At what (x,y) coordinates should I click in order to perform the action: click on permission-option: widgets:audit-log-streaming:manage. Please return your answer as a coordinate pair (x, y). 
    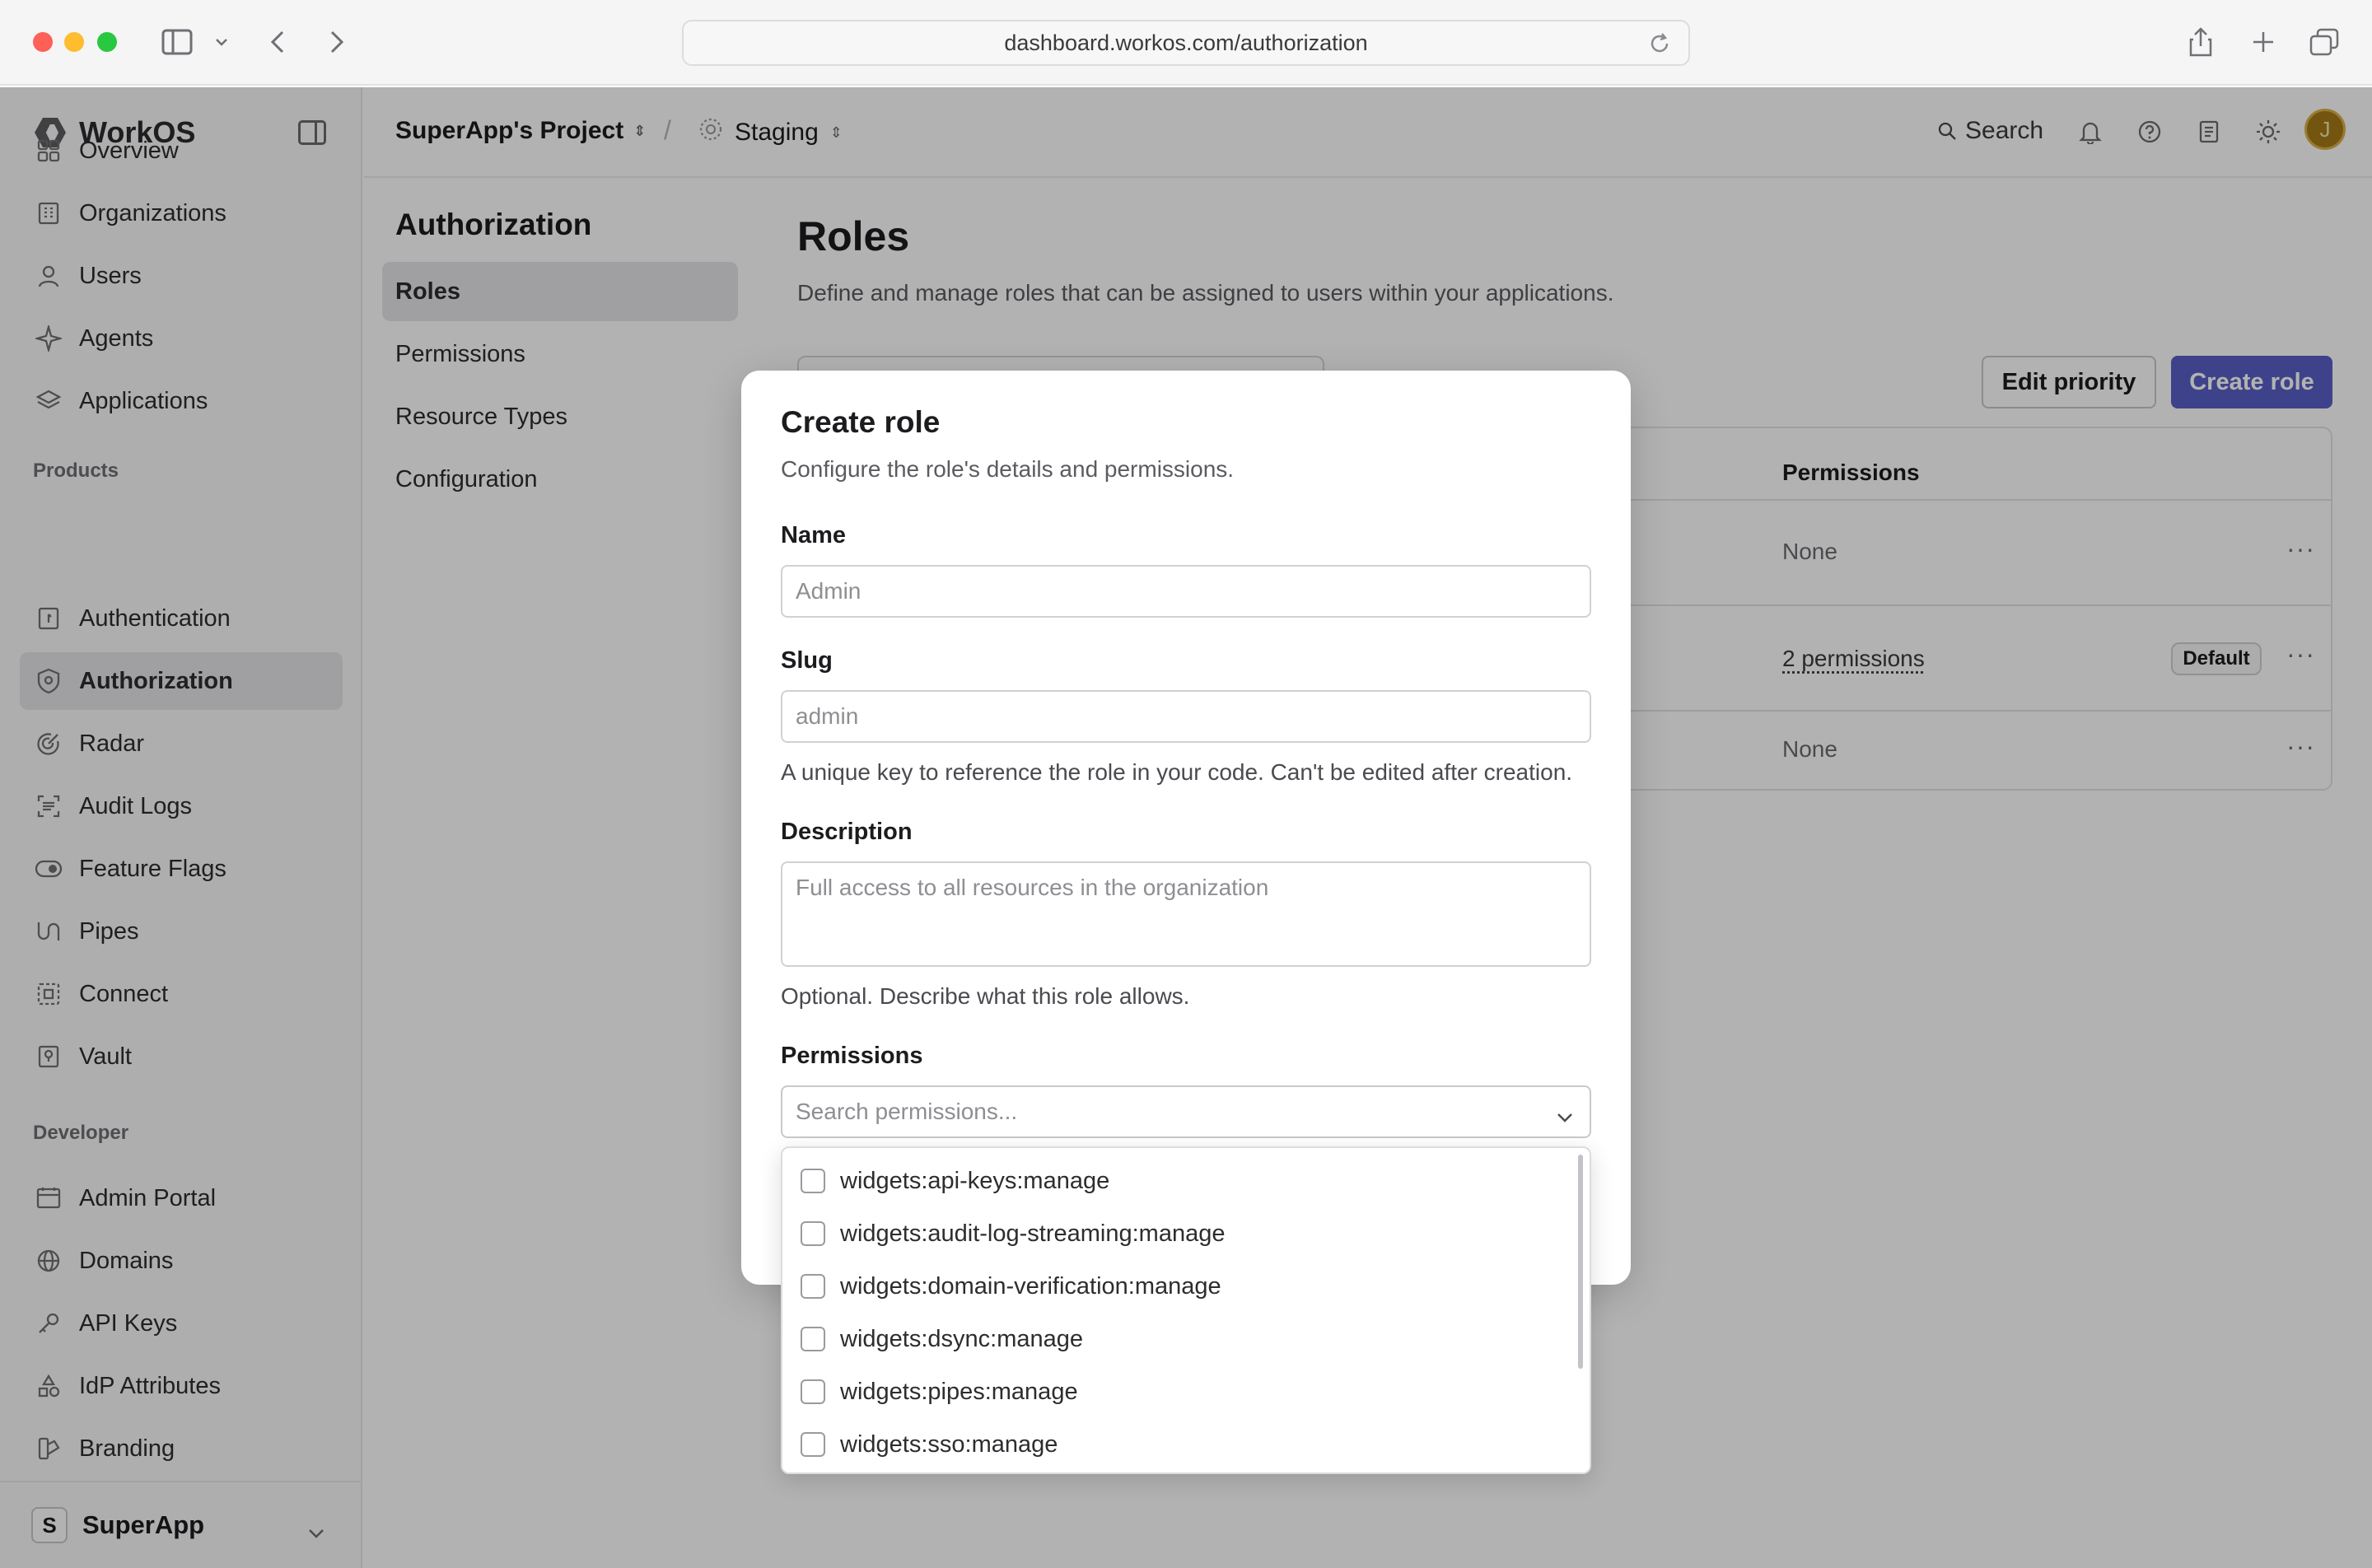
    Looking at the image, I should click on (1013, 1234).